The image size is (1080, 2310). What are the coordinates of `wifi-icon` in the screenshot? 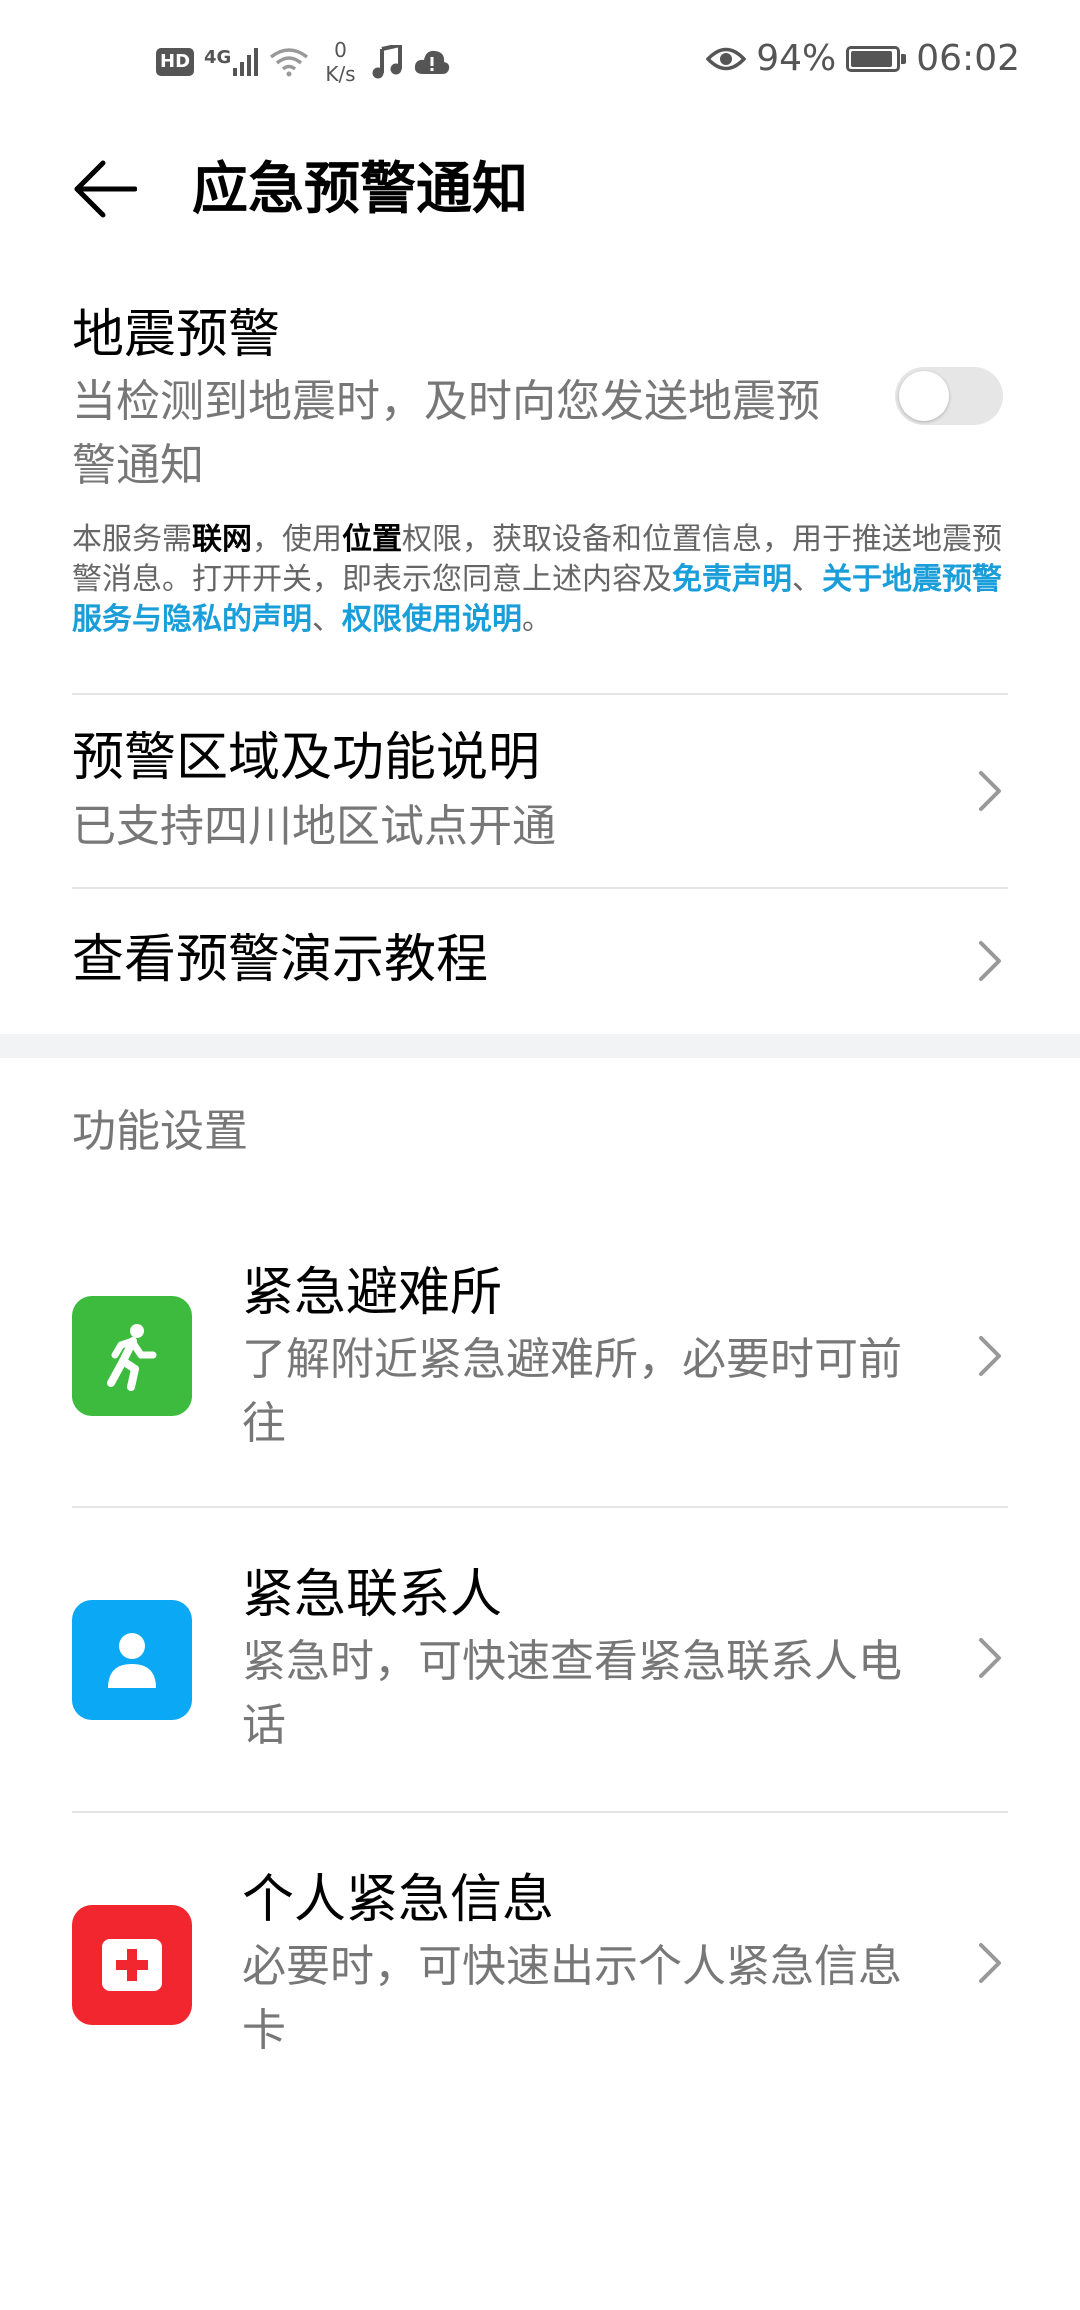 It's located at (289, 62).